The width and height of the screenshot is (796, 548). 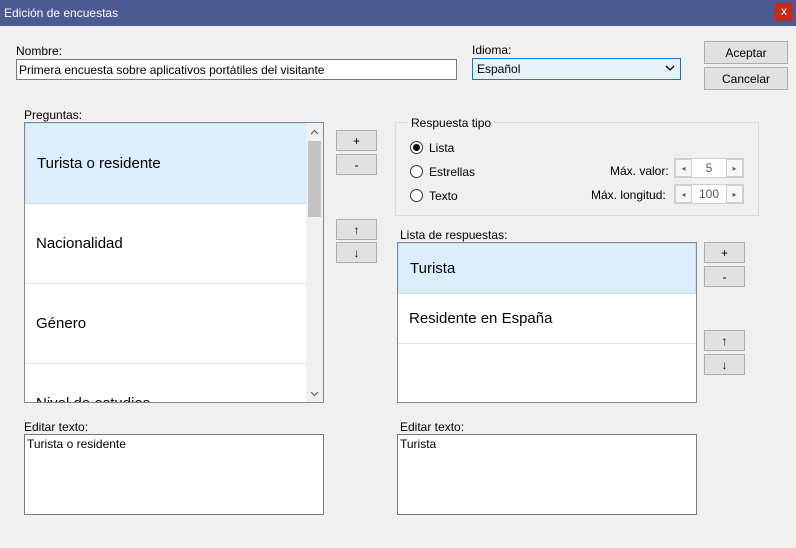 I want to click on max-value-spinner: ◂ 5 ▸, so click(x=709, y=168).